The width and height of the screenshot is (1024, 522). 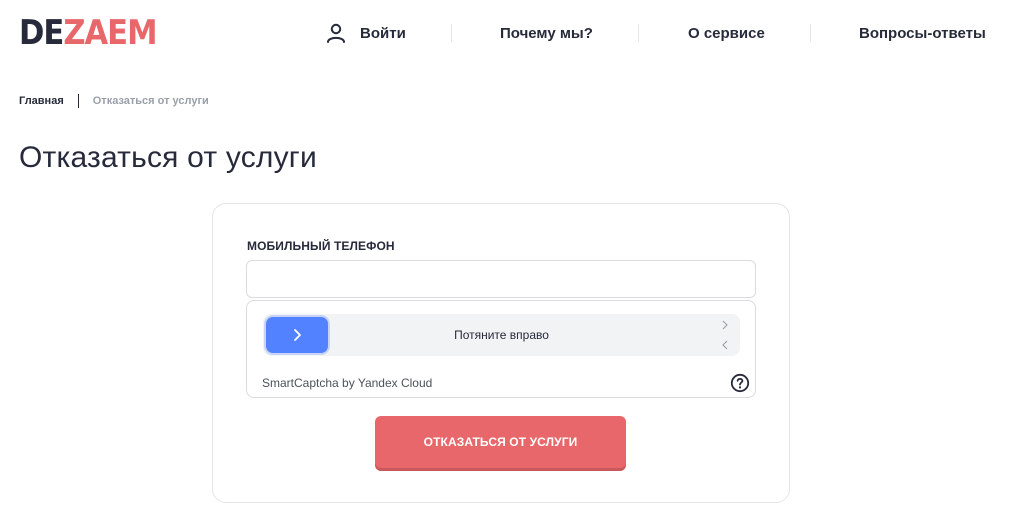 What do you see at coordinates (726, 33) in the screenshot?
I see `nav-item-about: О сервисе` at bounding box center [726, 33].